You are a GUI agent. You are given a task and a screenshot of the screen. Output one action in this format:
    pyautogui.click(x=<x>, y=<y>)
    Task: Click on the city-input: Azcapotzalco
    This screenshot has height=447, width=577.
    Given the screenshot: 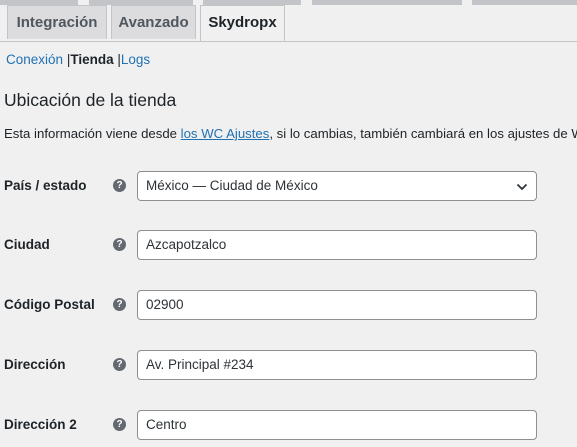 What is the action you would take?
    pyautogui.click(x=337, y=245)
    